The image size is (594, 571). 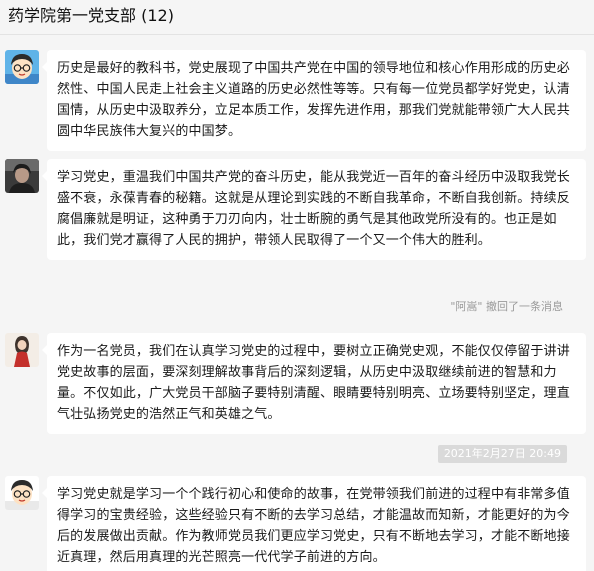 I want to click on dark-portrait-avatar-icon, so click(x=22, y=176).